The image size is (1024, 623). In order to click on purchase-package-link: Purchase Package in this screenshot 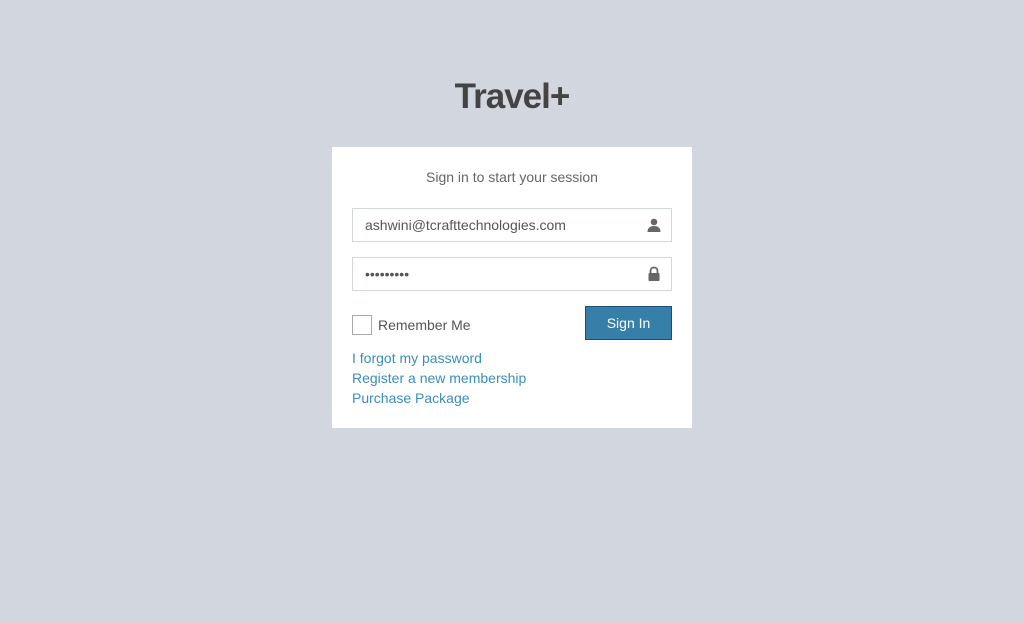, I will do `click(439, 398)`.